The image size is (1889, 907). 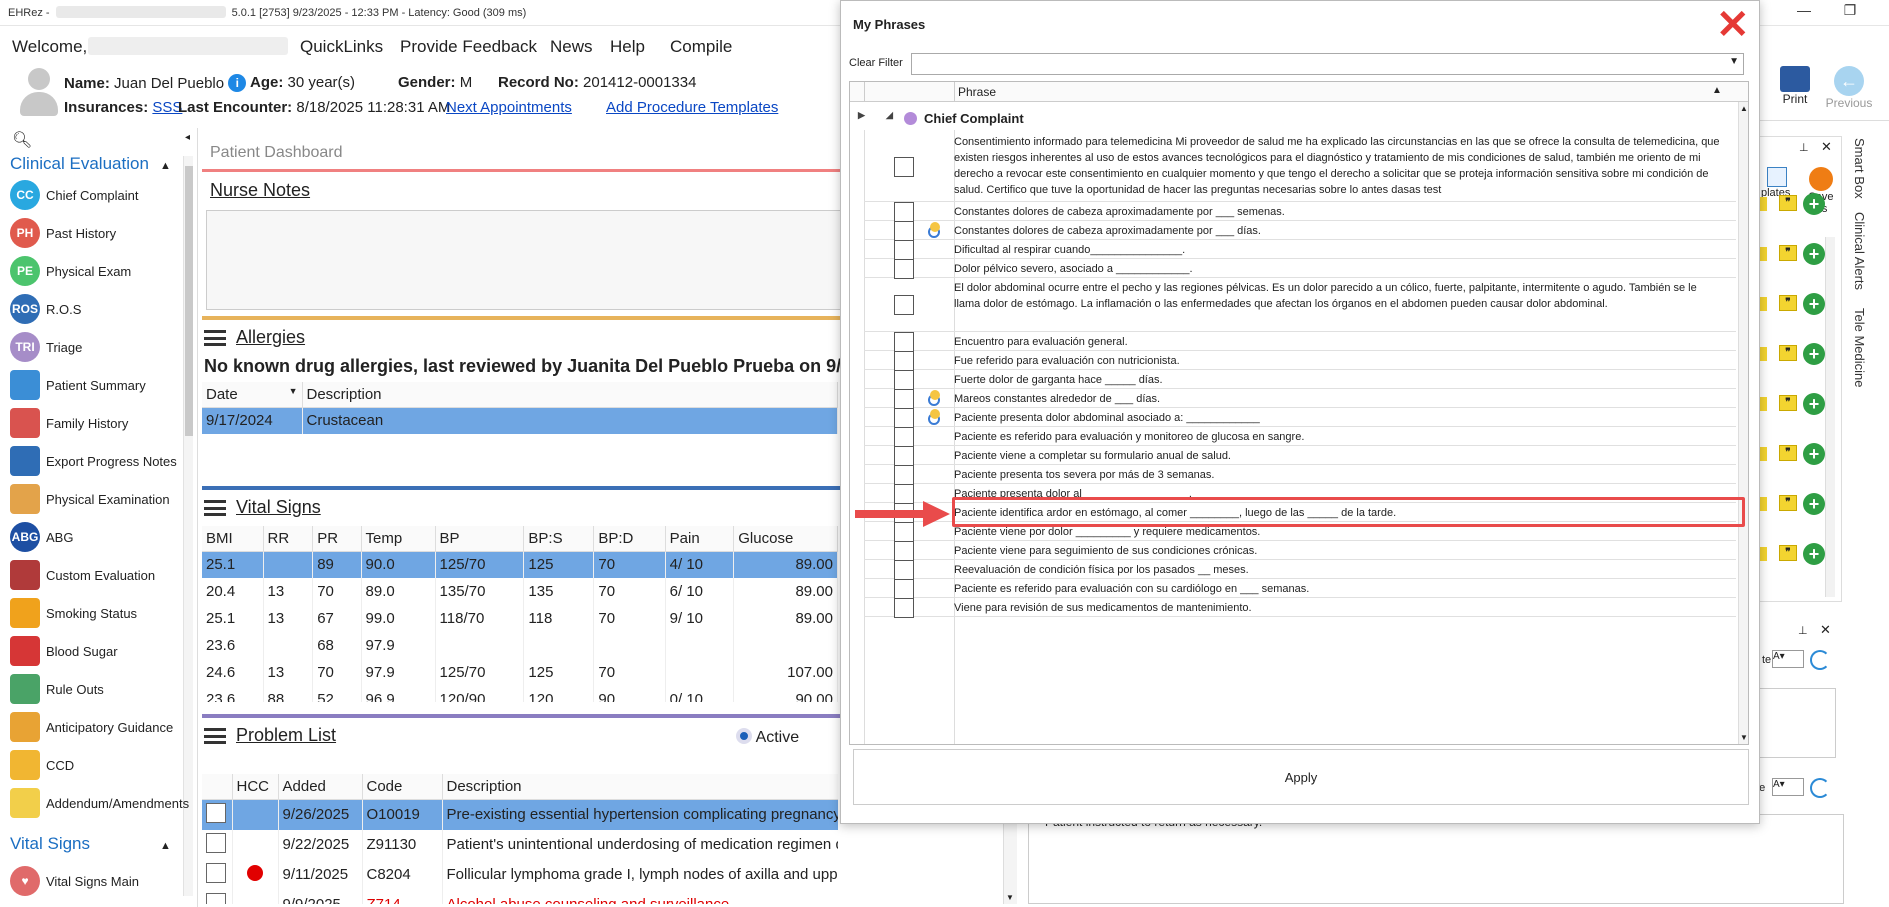 I want to click on scrollbar: ▼, so click(x=1010, y=859).